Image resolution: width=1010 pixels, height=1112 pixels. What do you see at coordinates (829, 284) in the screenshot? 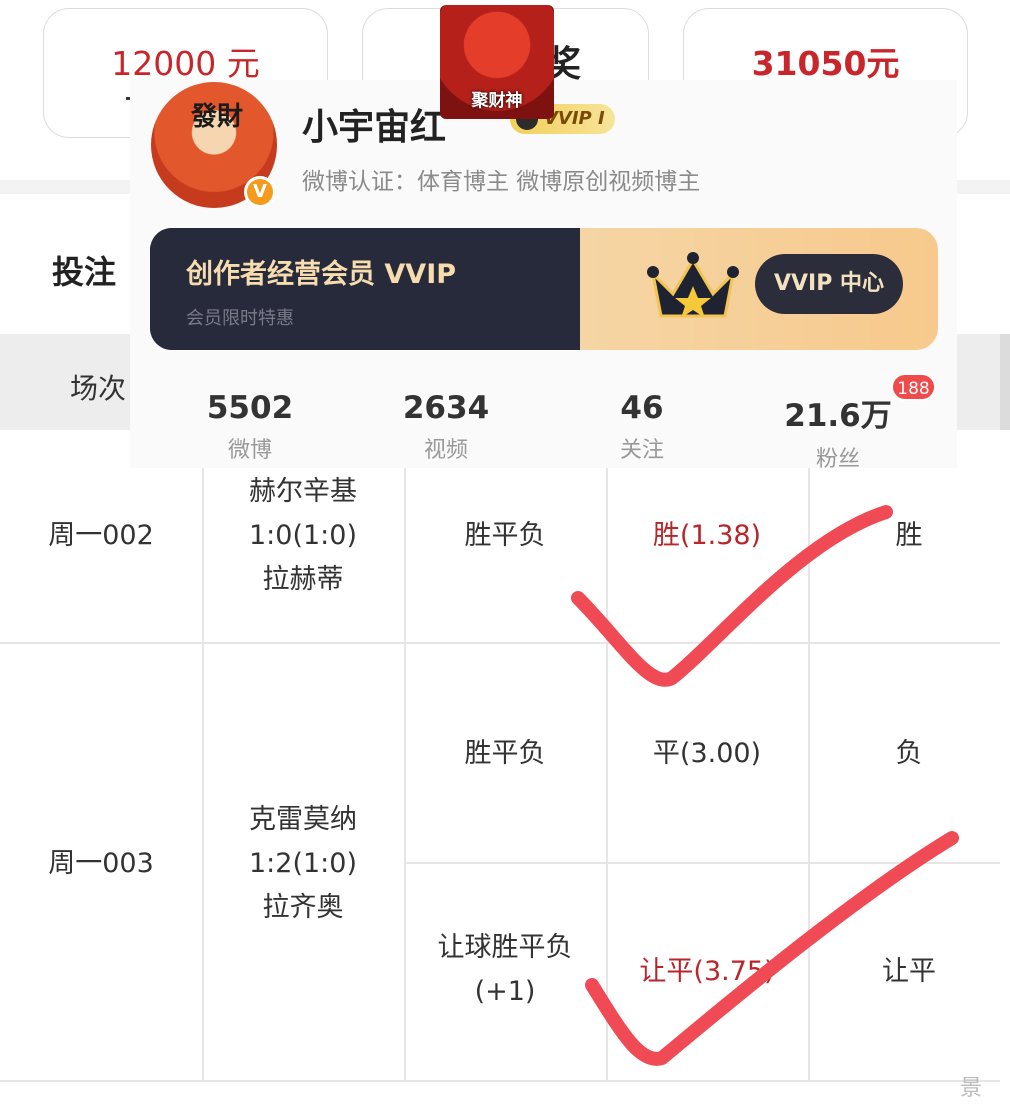
I see `vvip-center-button: VVIP 中心` at bounding box center [829, 284].